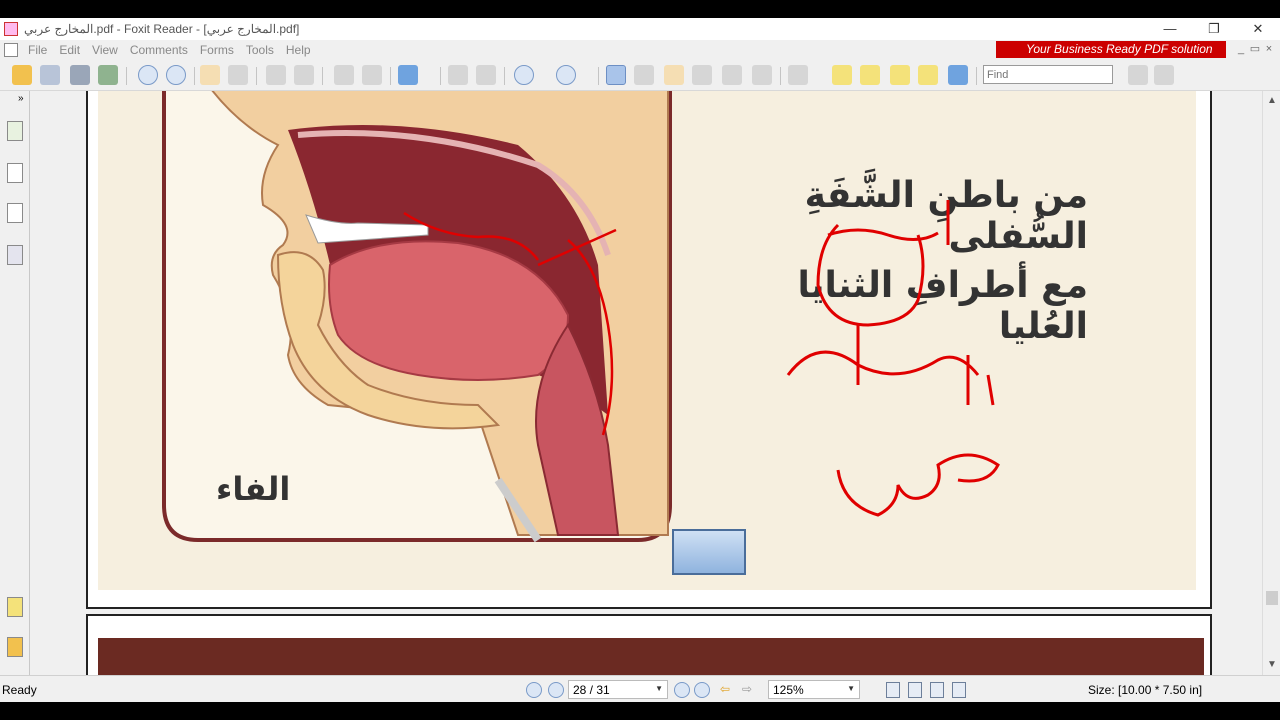 The image size is (1280, 720). What do you see at coordinates (1164, 75) in the screenshot?
I see `find-next-icon` at bounding box center [1164, 75].